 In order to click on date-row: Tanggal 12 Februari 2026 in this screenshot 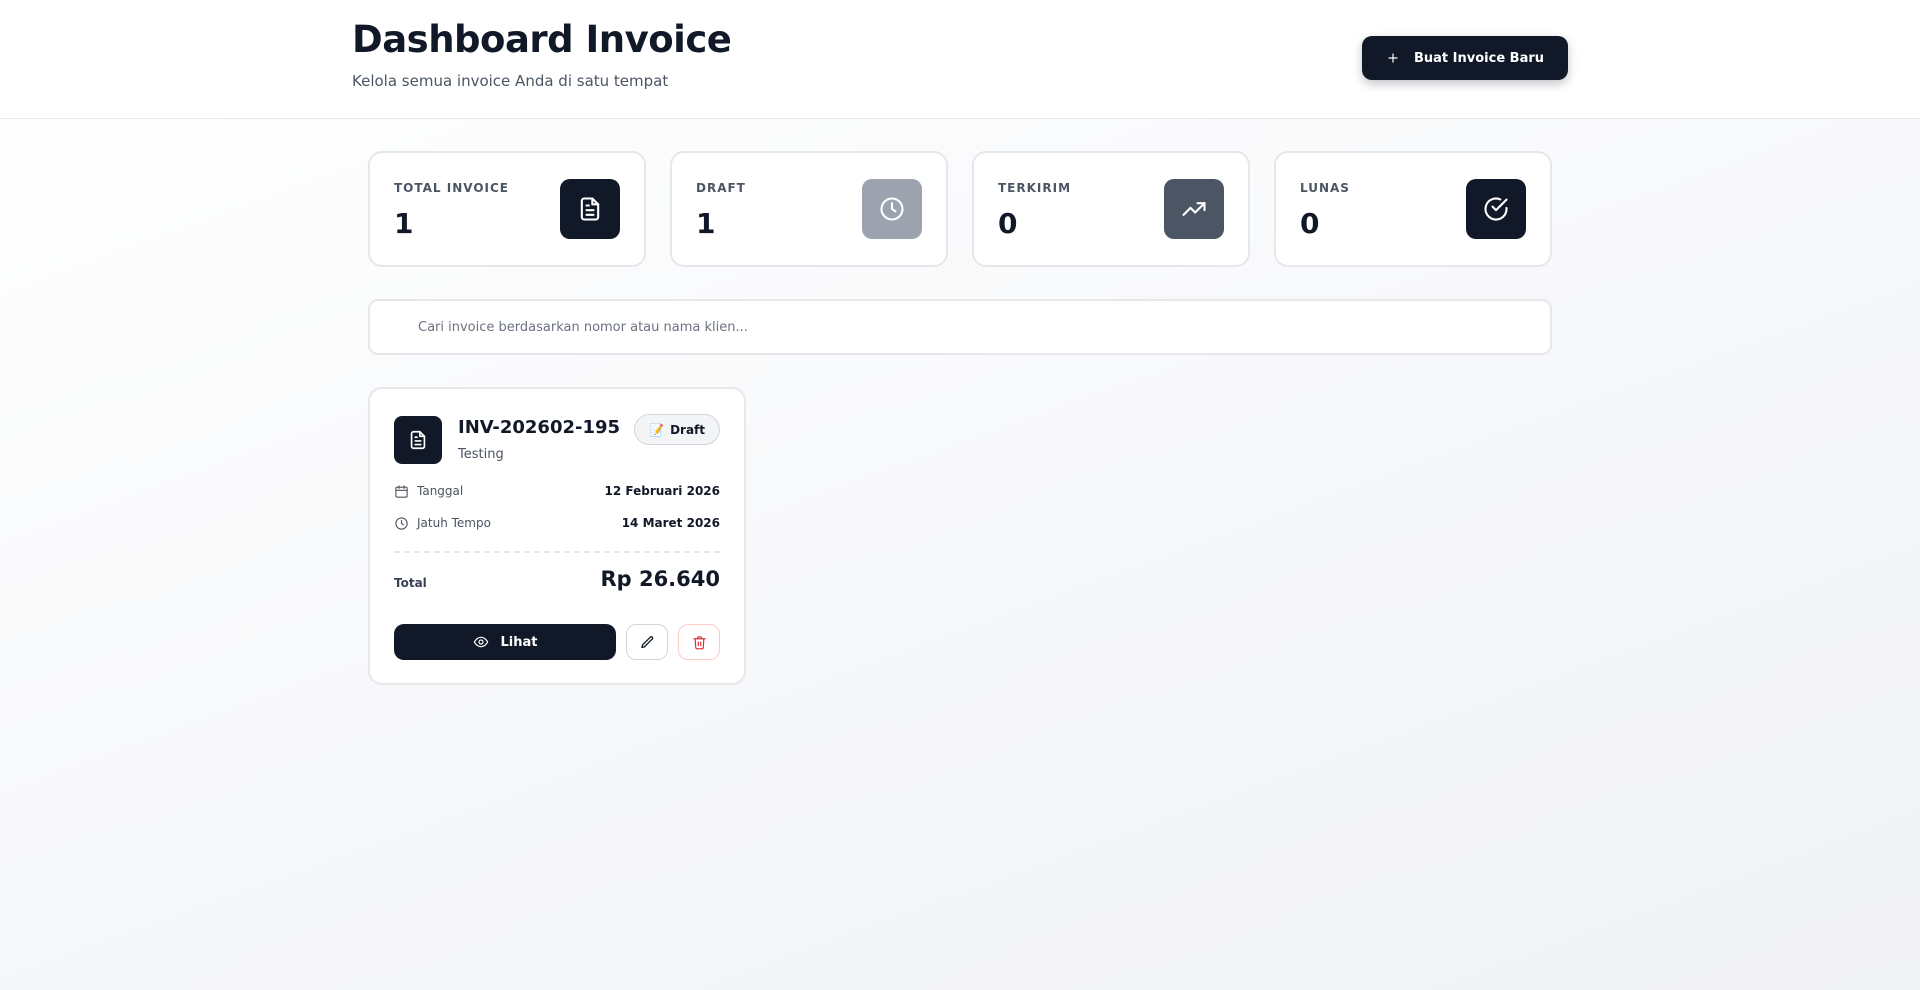, I will do `click(557, 491)`.